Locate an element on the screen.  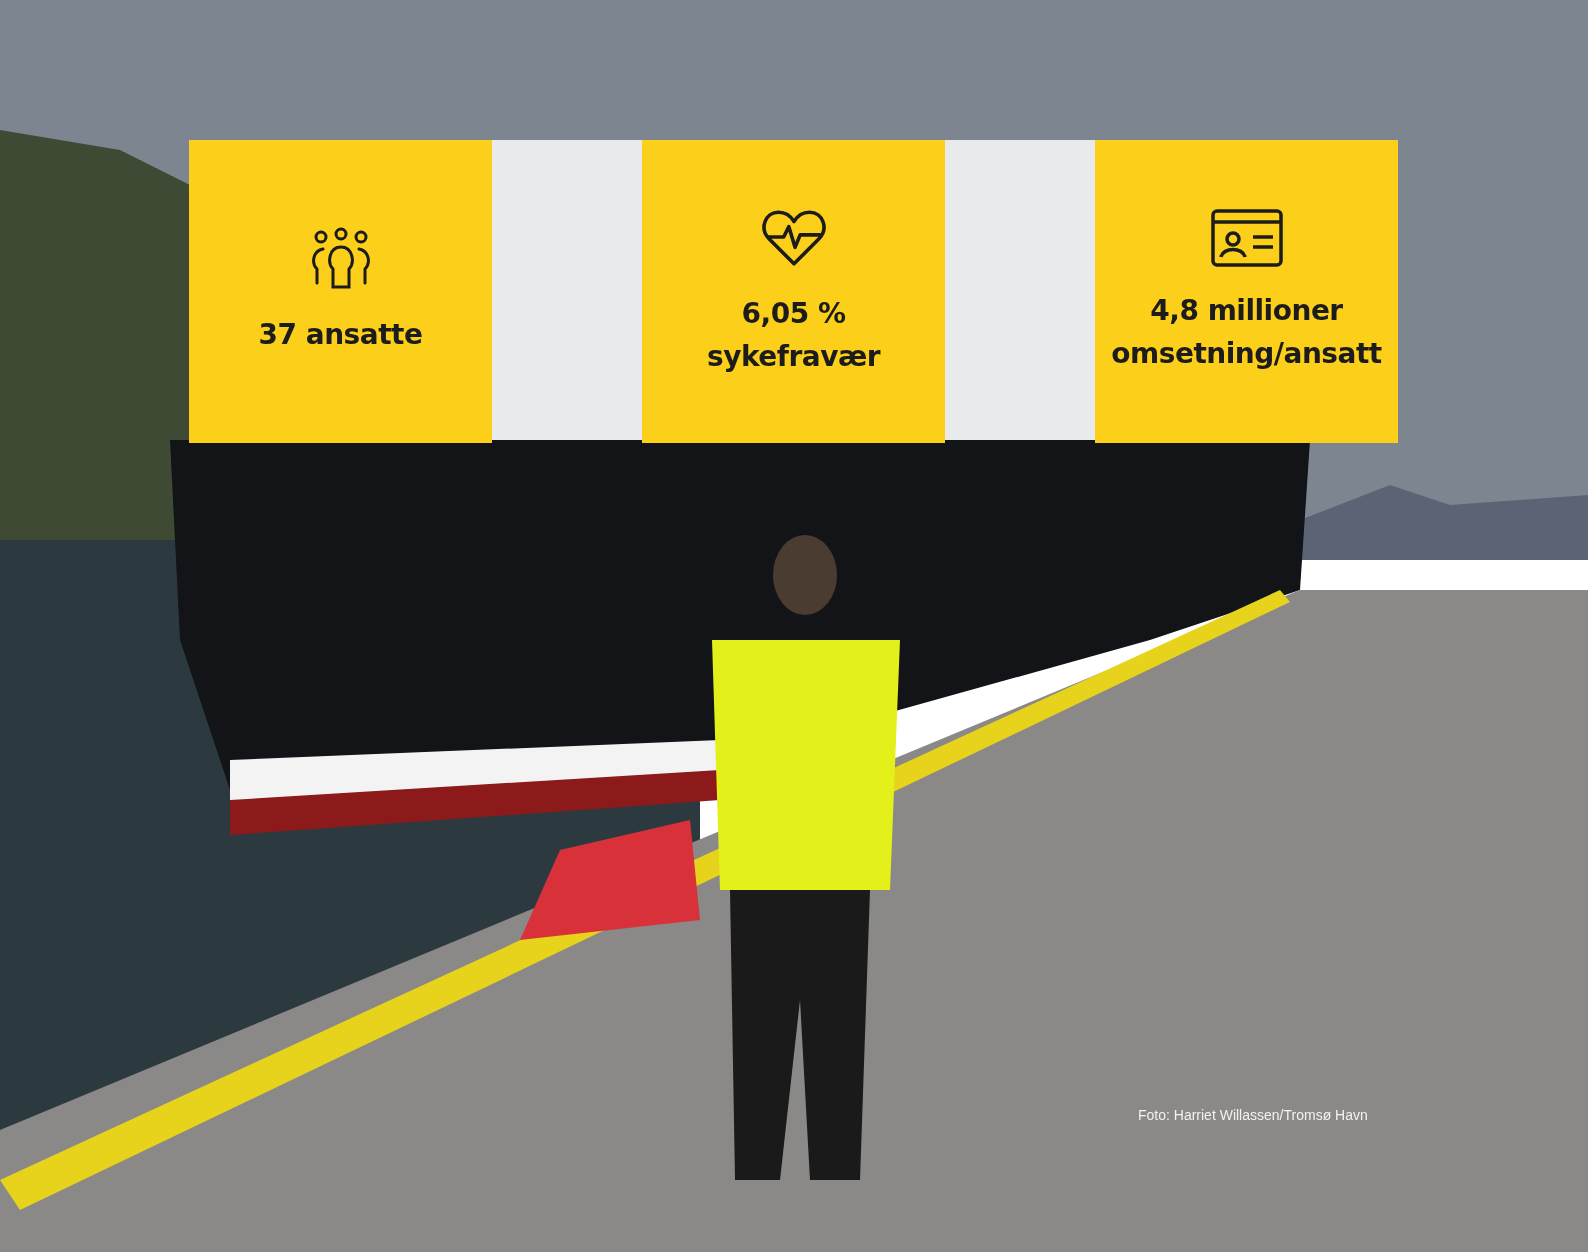
stat-text: omsetning/ansatt is located at coordinates (1246, 353).